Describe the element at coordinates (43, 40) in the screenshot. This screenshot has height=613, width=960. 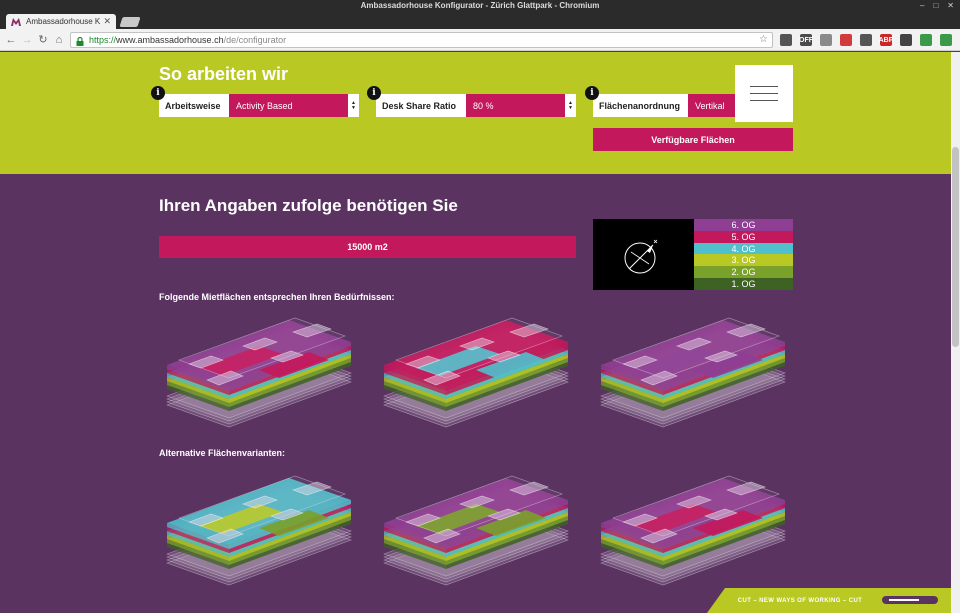
I see `reload-icon: ↻` at that location.